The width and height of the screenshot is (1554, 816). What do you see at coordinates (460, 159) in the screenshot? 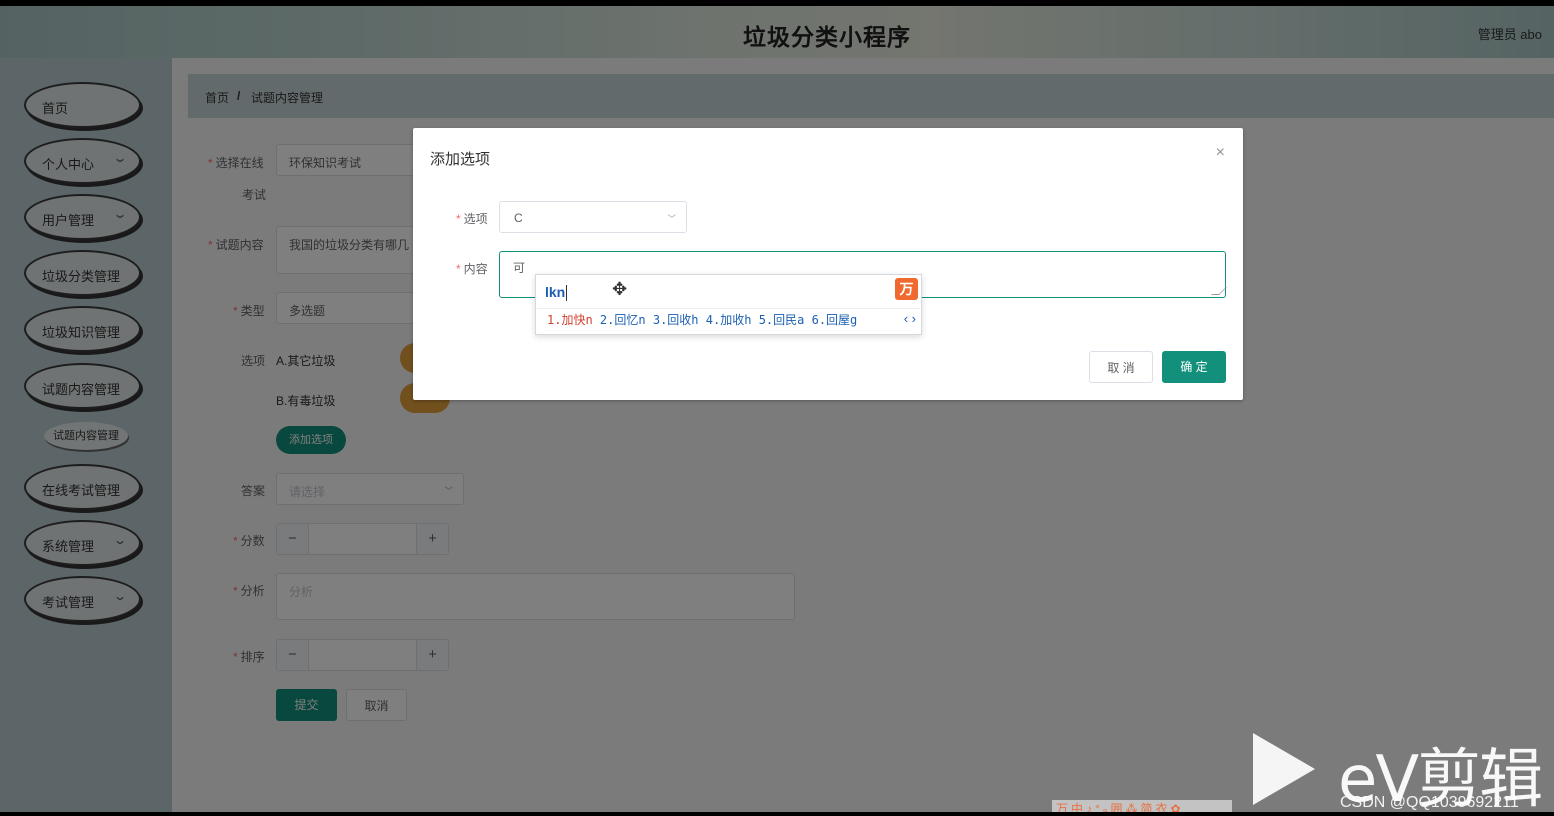
I see `dialog-title: 添加选项` at bounding box center [460, 159].